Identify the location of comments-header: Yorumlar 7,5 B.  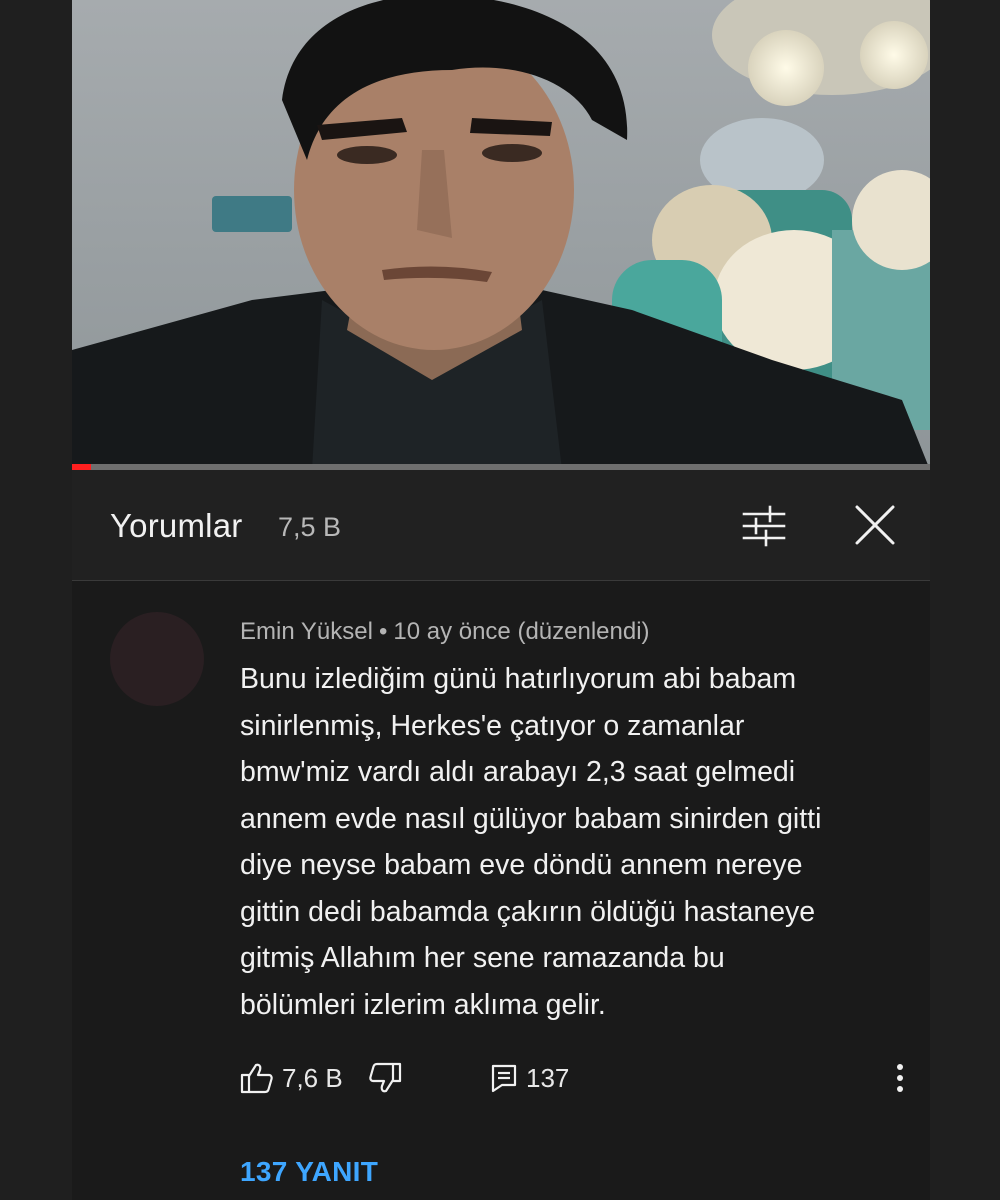
(501, 525).